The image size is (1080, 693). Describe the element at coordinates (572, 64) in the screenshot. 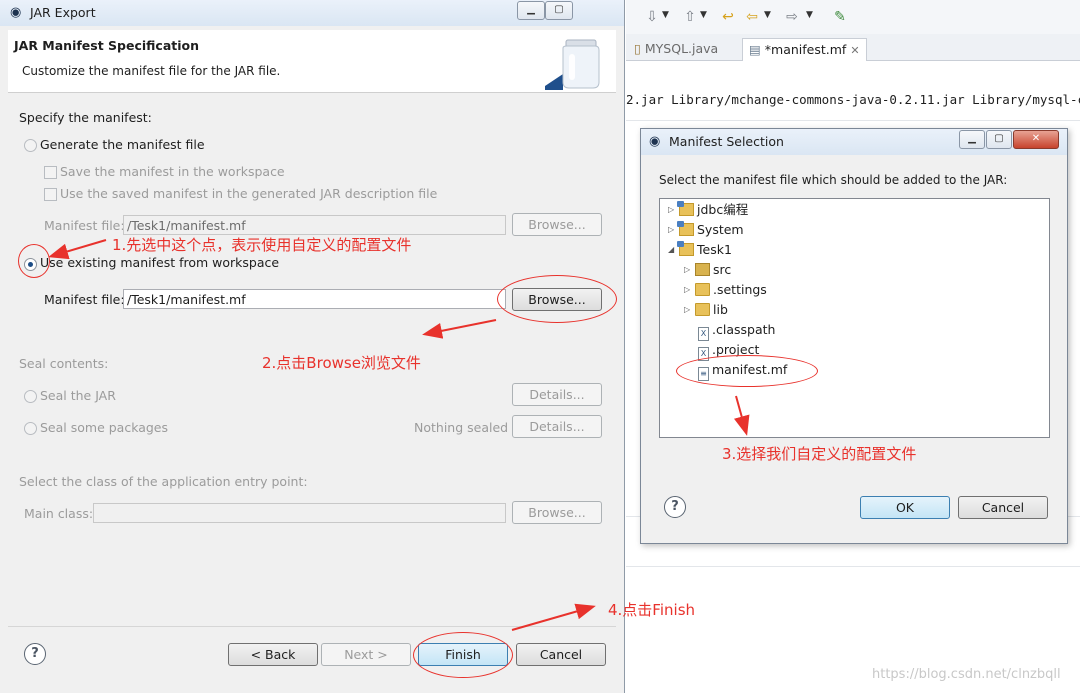

I see `jar-icon` at that location.